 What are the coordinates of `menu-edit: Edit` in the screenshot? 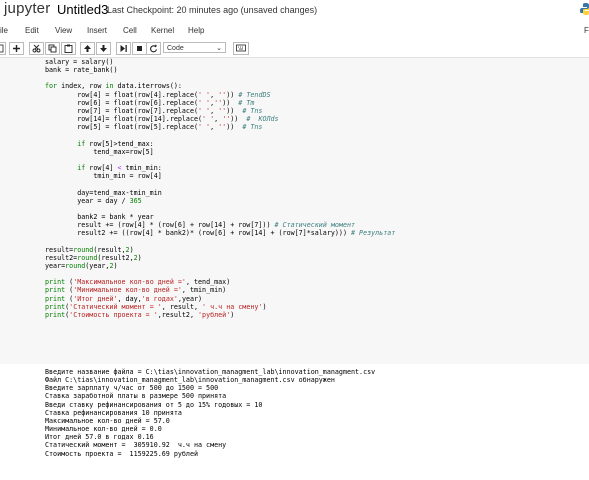 It's located at (32, 30).